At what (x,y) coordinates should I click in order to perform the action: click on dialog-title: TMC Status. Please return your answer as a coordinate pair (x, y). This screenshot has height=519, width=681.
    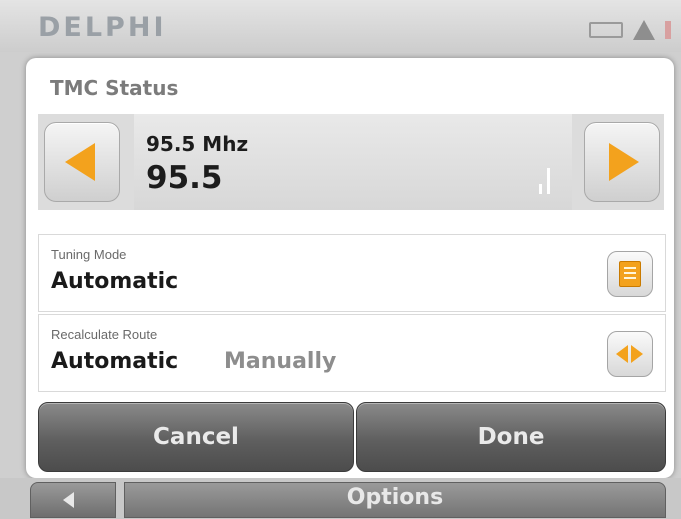
    Looking at the image, I should click on (114, 88).